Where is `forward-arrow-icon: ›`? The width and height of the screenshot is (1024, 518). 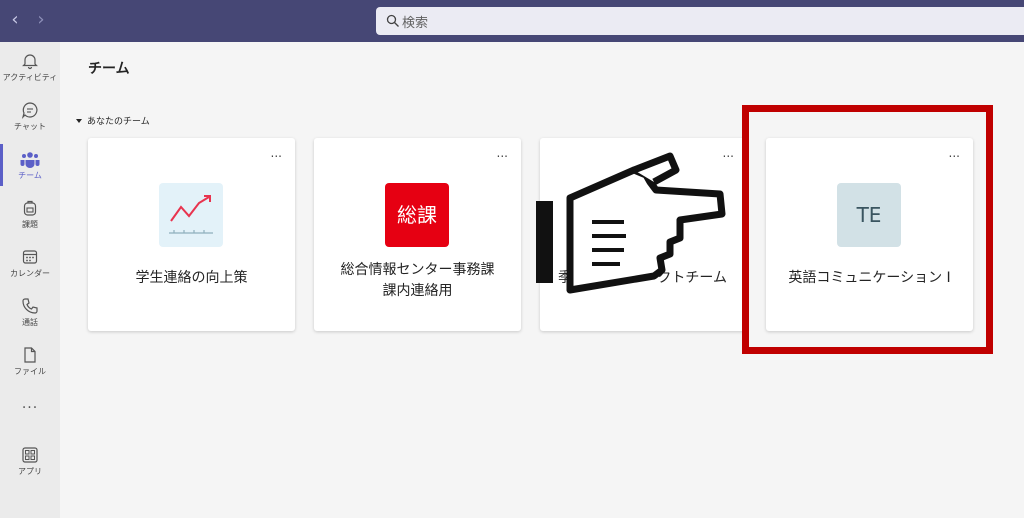 forward-arrow-icon: › is located at coordinates (41, 20).